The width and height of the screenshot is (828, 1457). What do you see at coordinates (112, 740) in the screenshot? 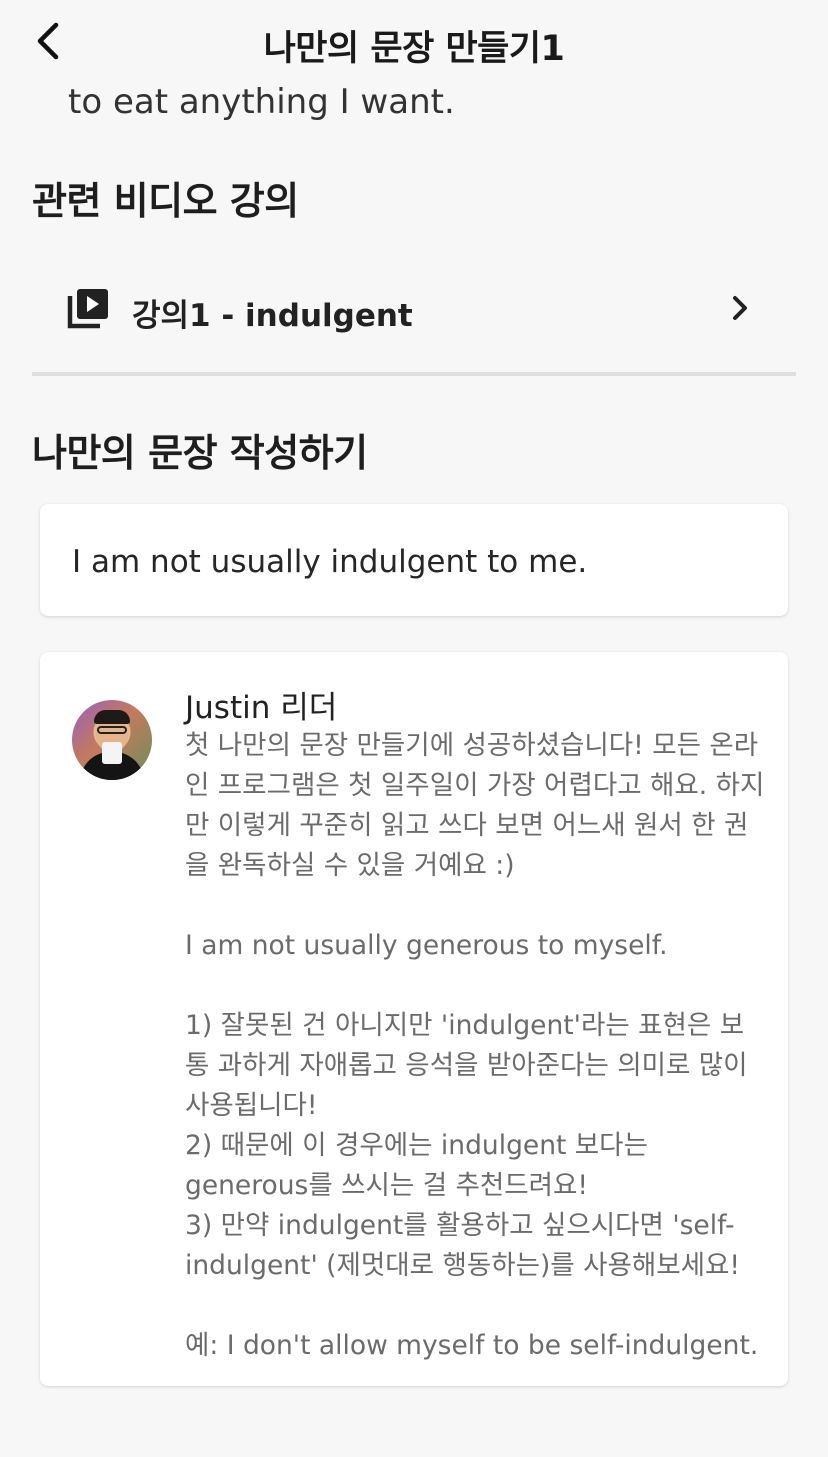
I see `avatar` at bounding box center [112, 740].